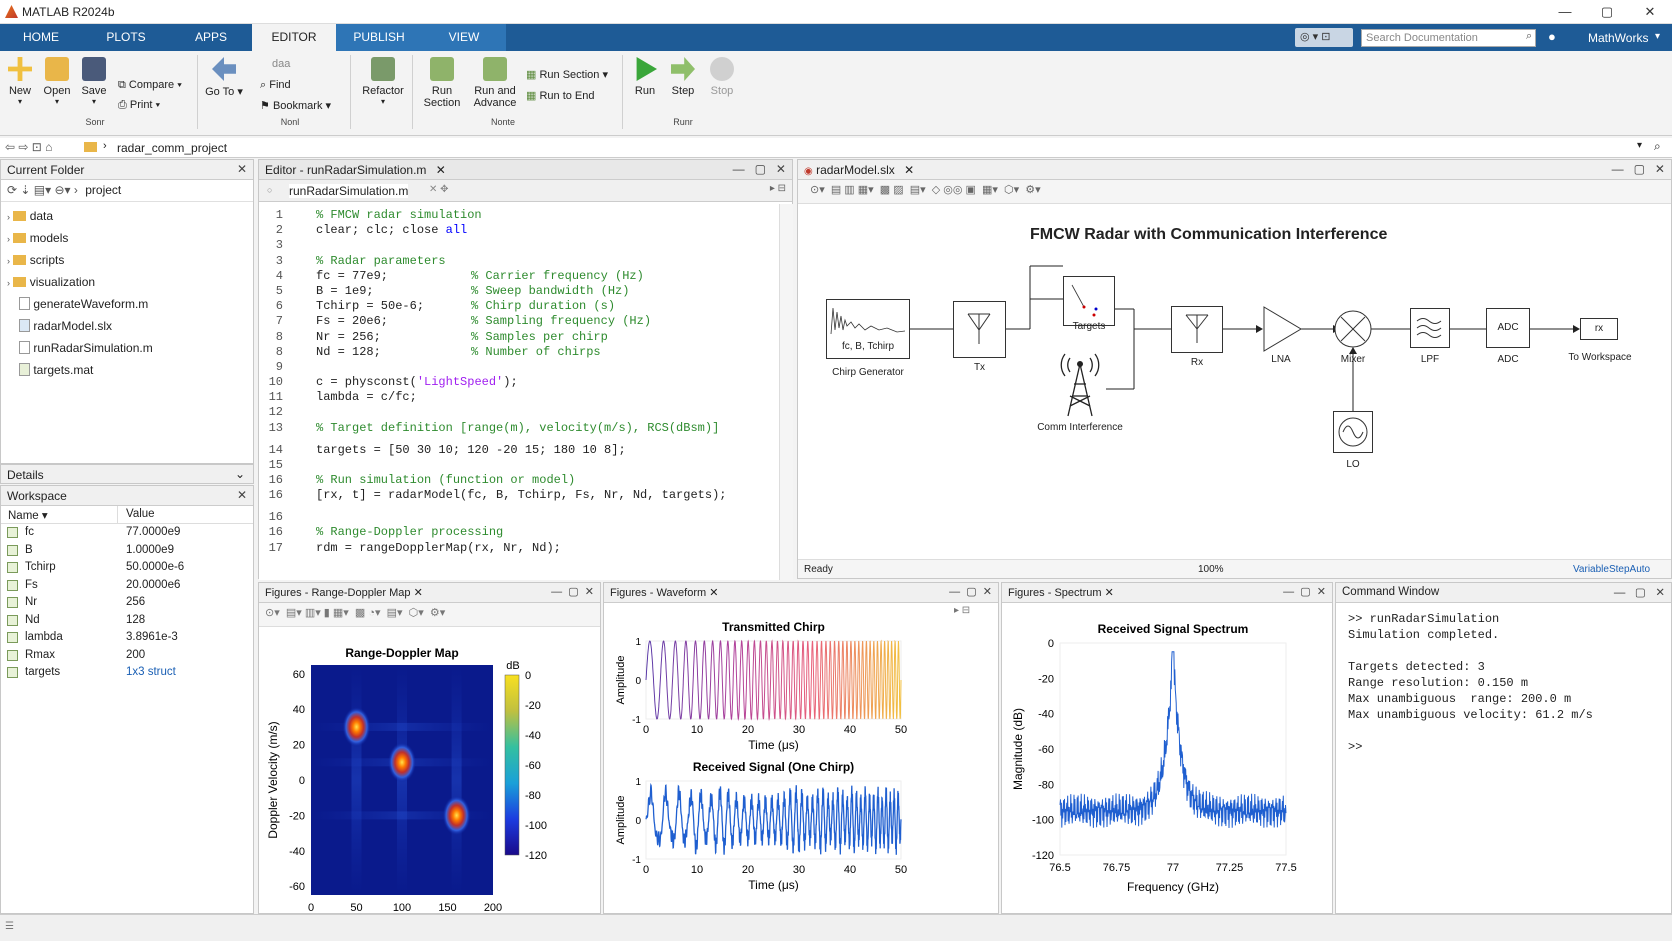  Describe the element at coordinates (519, 548) in the screenshot. I see `code-line: 17 rdm = rangeDopplerMap(rx, Nr, Nd);` at that location.